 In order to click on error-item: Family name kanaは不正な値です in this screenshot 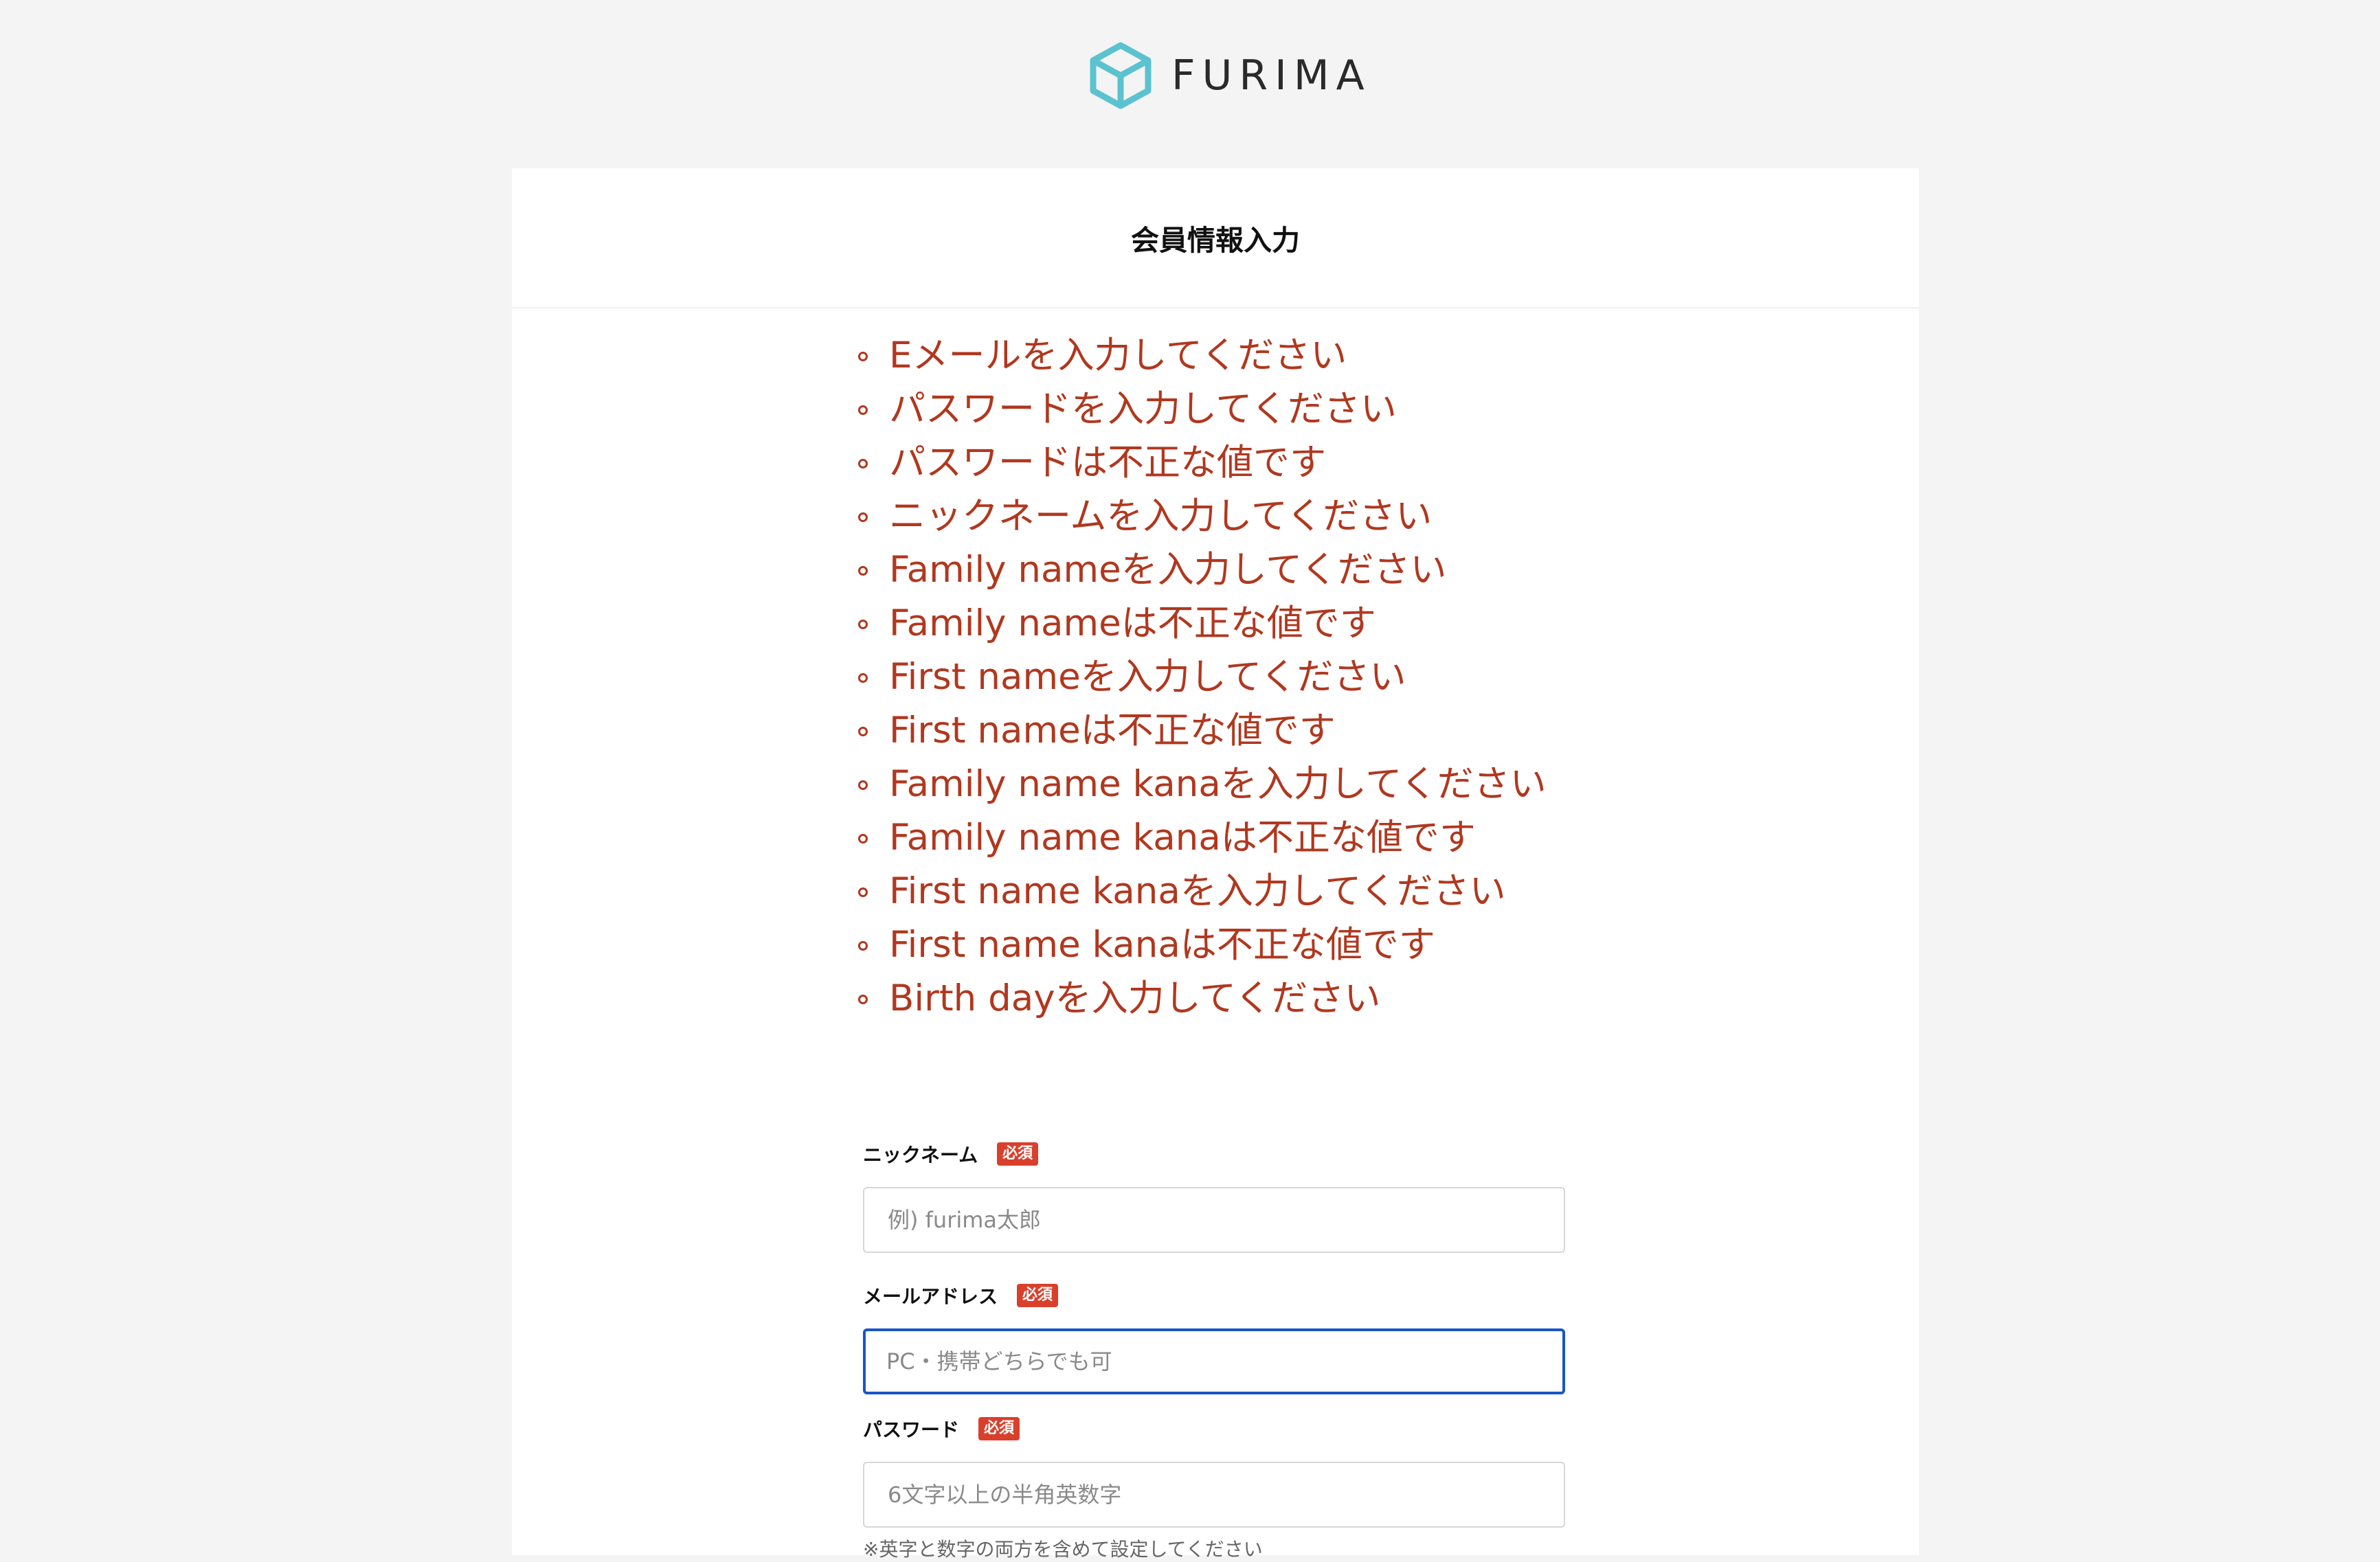, I will do `click(1201, 838)`.